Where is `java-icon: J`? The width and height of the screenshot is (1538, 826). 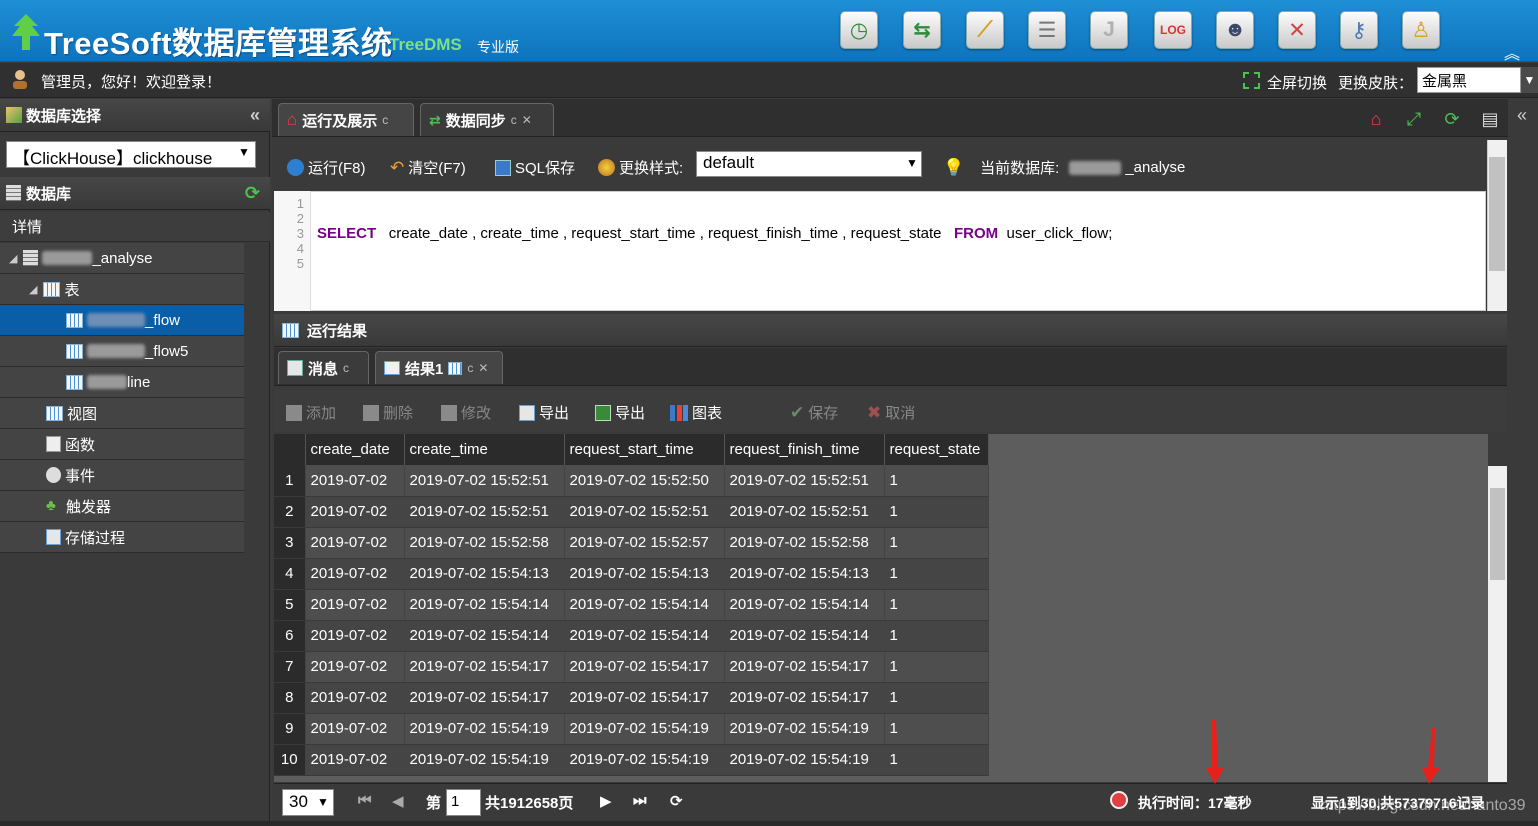 java-icon: J is located at coordinates (1109, 30).